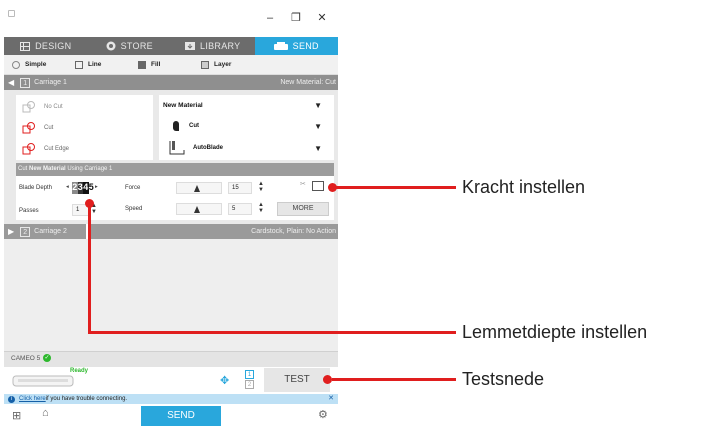  Describe the element at coordinates (24, 169) in the screenshot. I see `header-text: Cut` at that location.